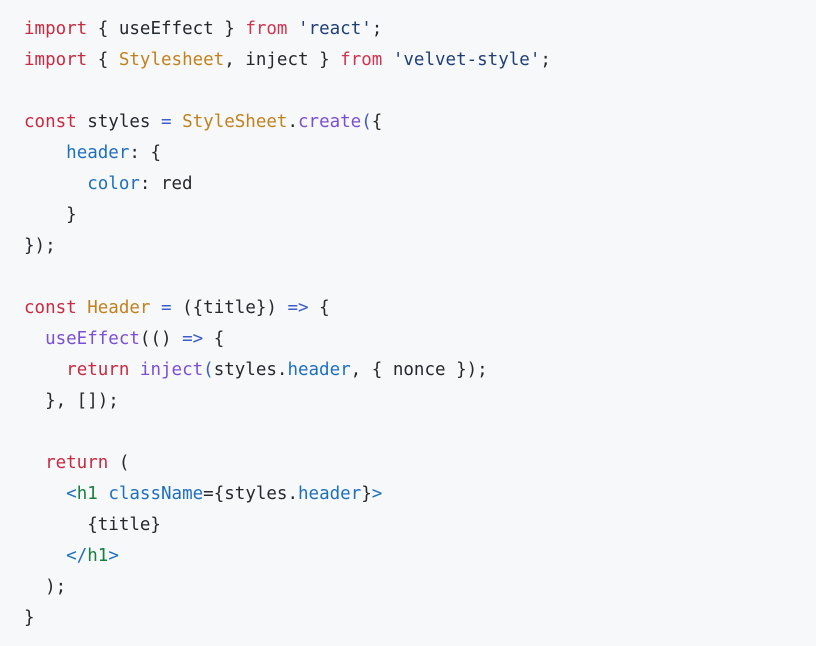 Image resolution: width=816 pixels, height=646 pixels. What do you see at coordinates (420, 308) in the screenshot?
I see `code-line: const Header = ({title}) => {` at bounding box center [420, 308].